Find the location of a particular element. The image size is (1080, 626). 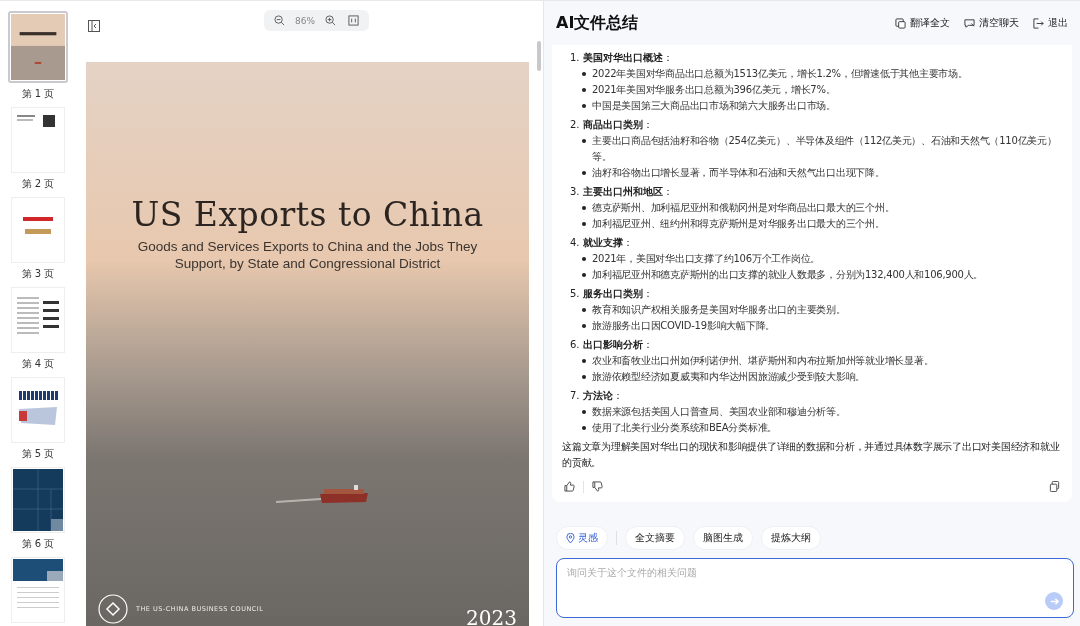

bullet-text: 数据来源包括美国人口普查局、美国农业部和穆迪分析等。 is located at coordinates (719, 412).